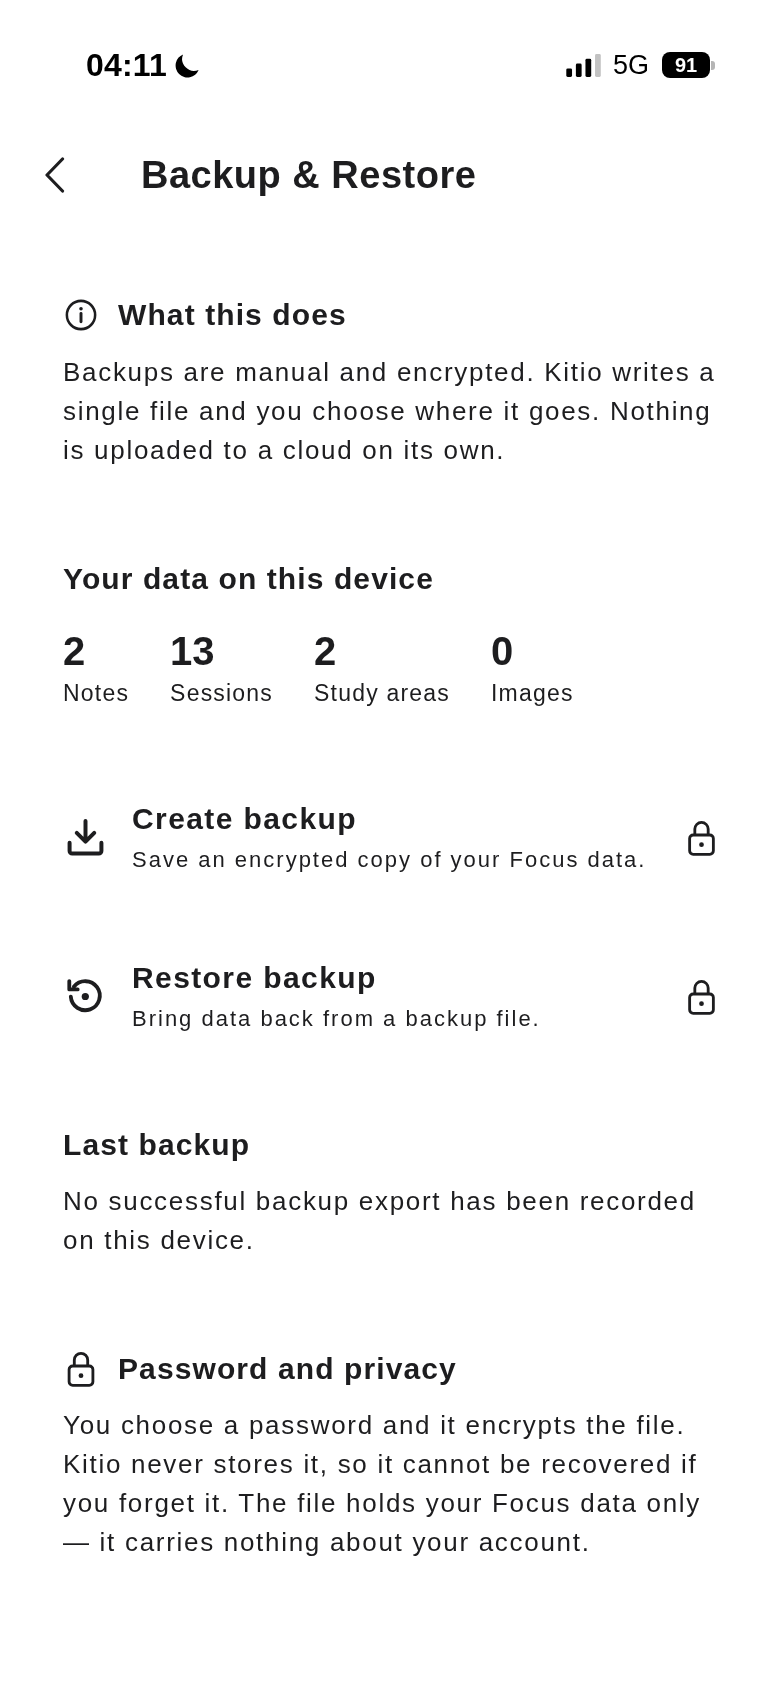  I want to click on stat-label: Images, so click(532, 693).